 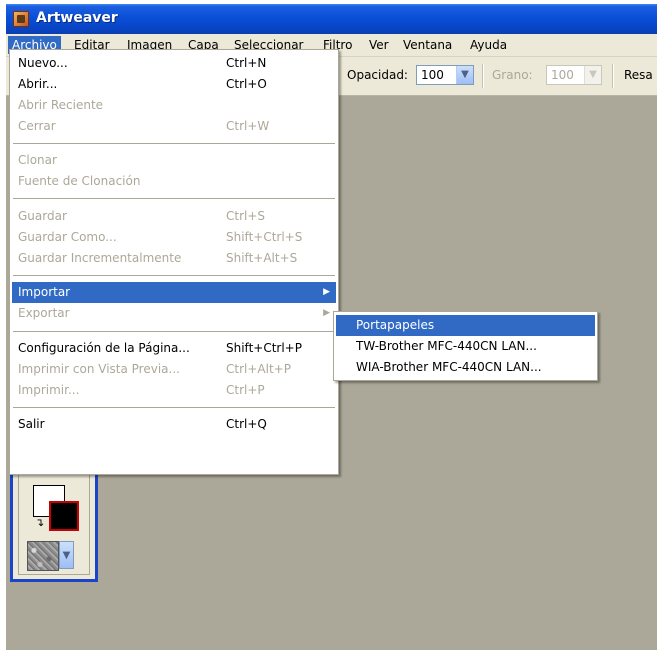 I want to click on menu-item-label: Guardar, so click(x=42, y=216).